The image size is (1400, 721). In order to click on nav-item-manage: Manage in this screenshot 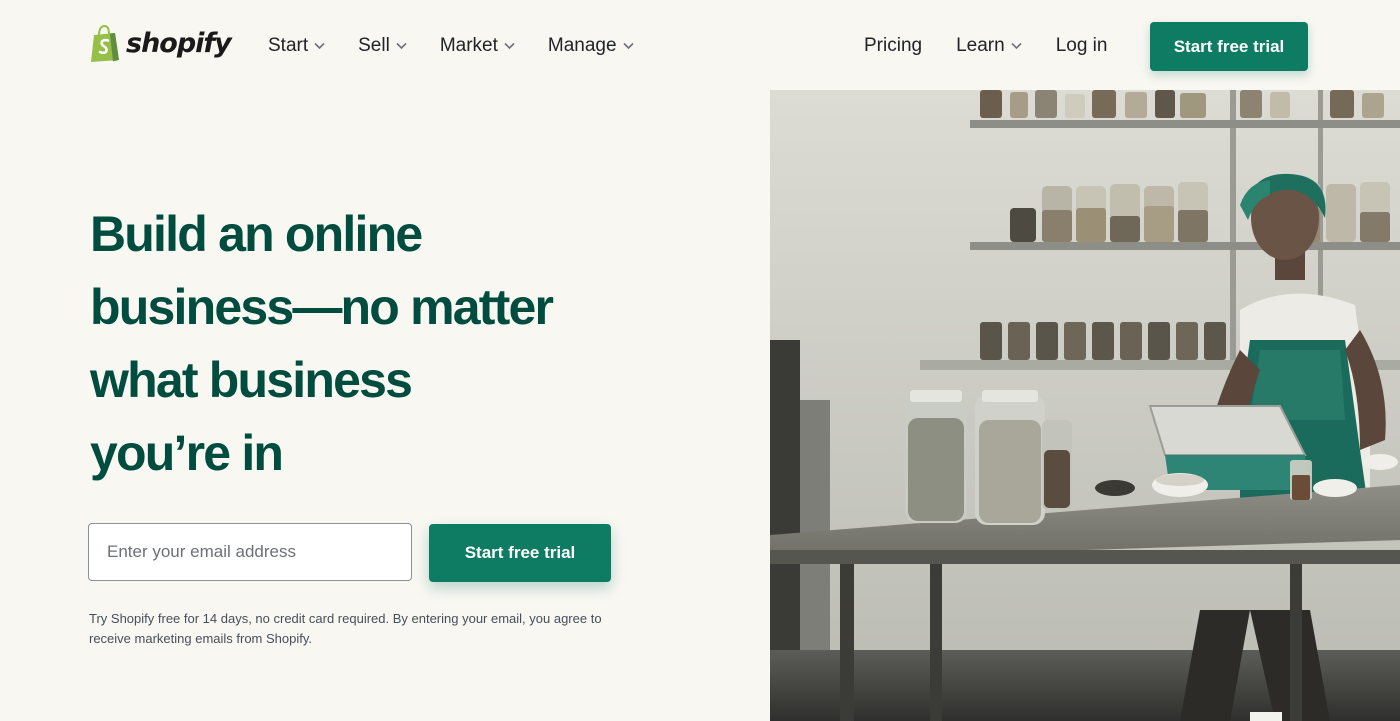, I will do `click(591, 46)`.